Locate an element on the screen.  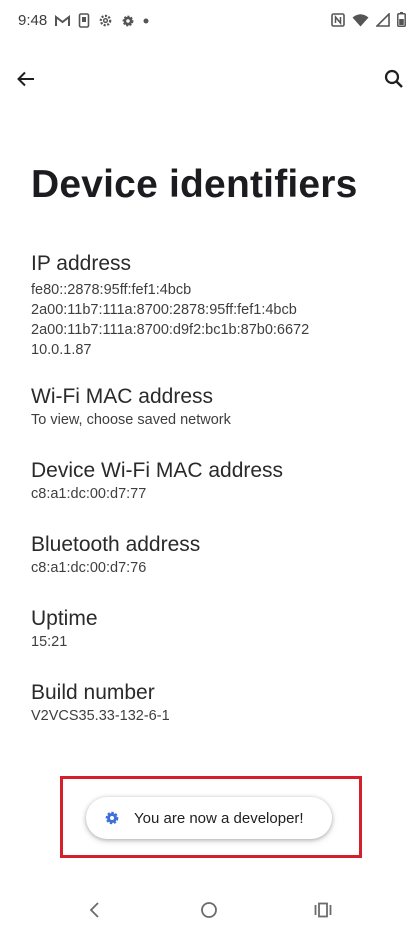
list-item-build-number: Build number V2VCS35.33-132-6-1 is located at coordinates (220, 703).